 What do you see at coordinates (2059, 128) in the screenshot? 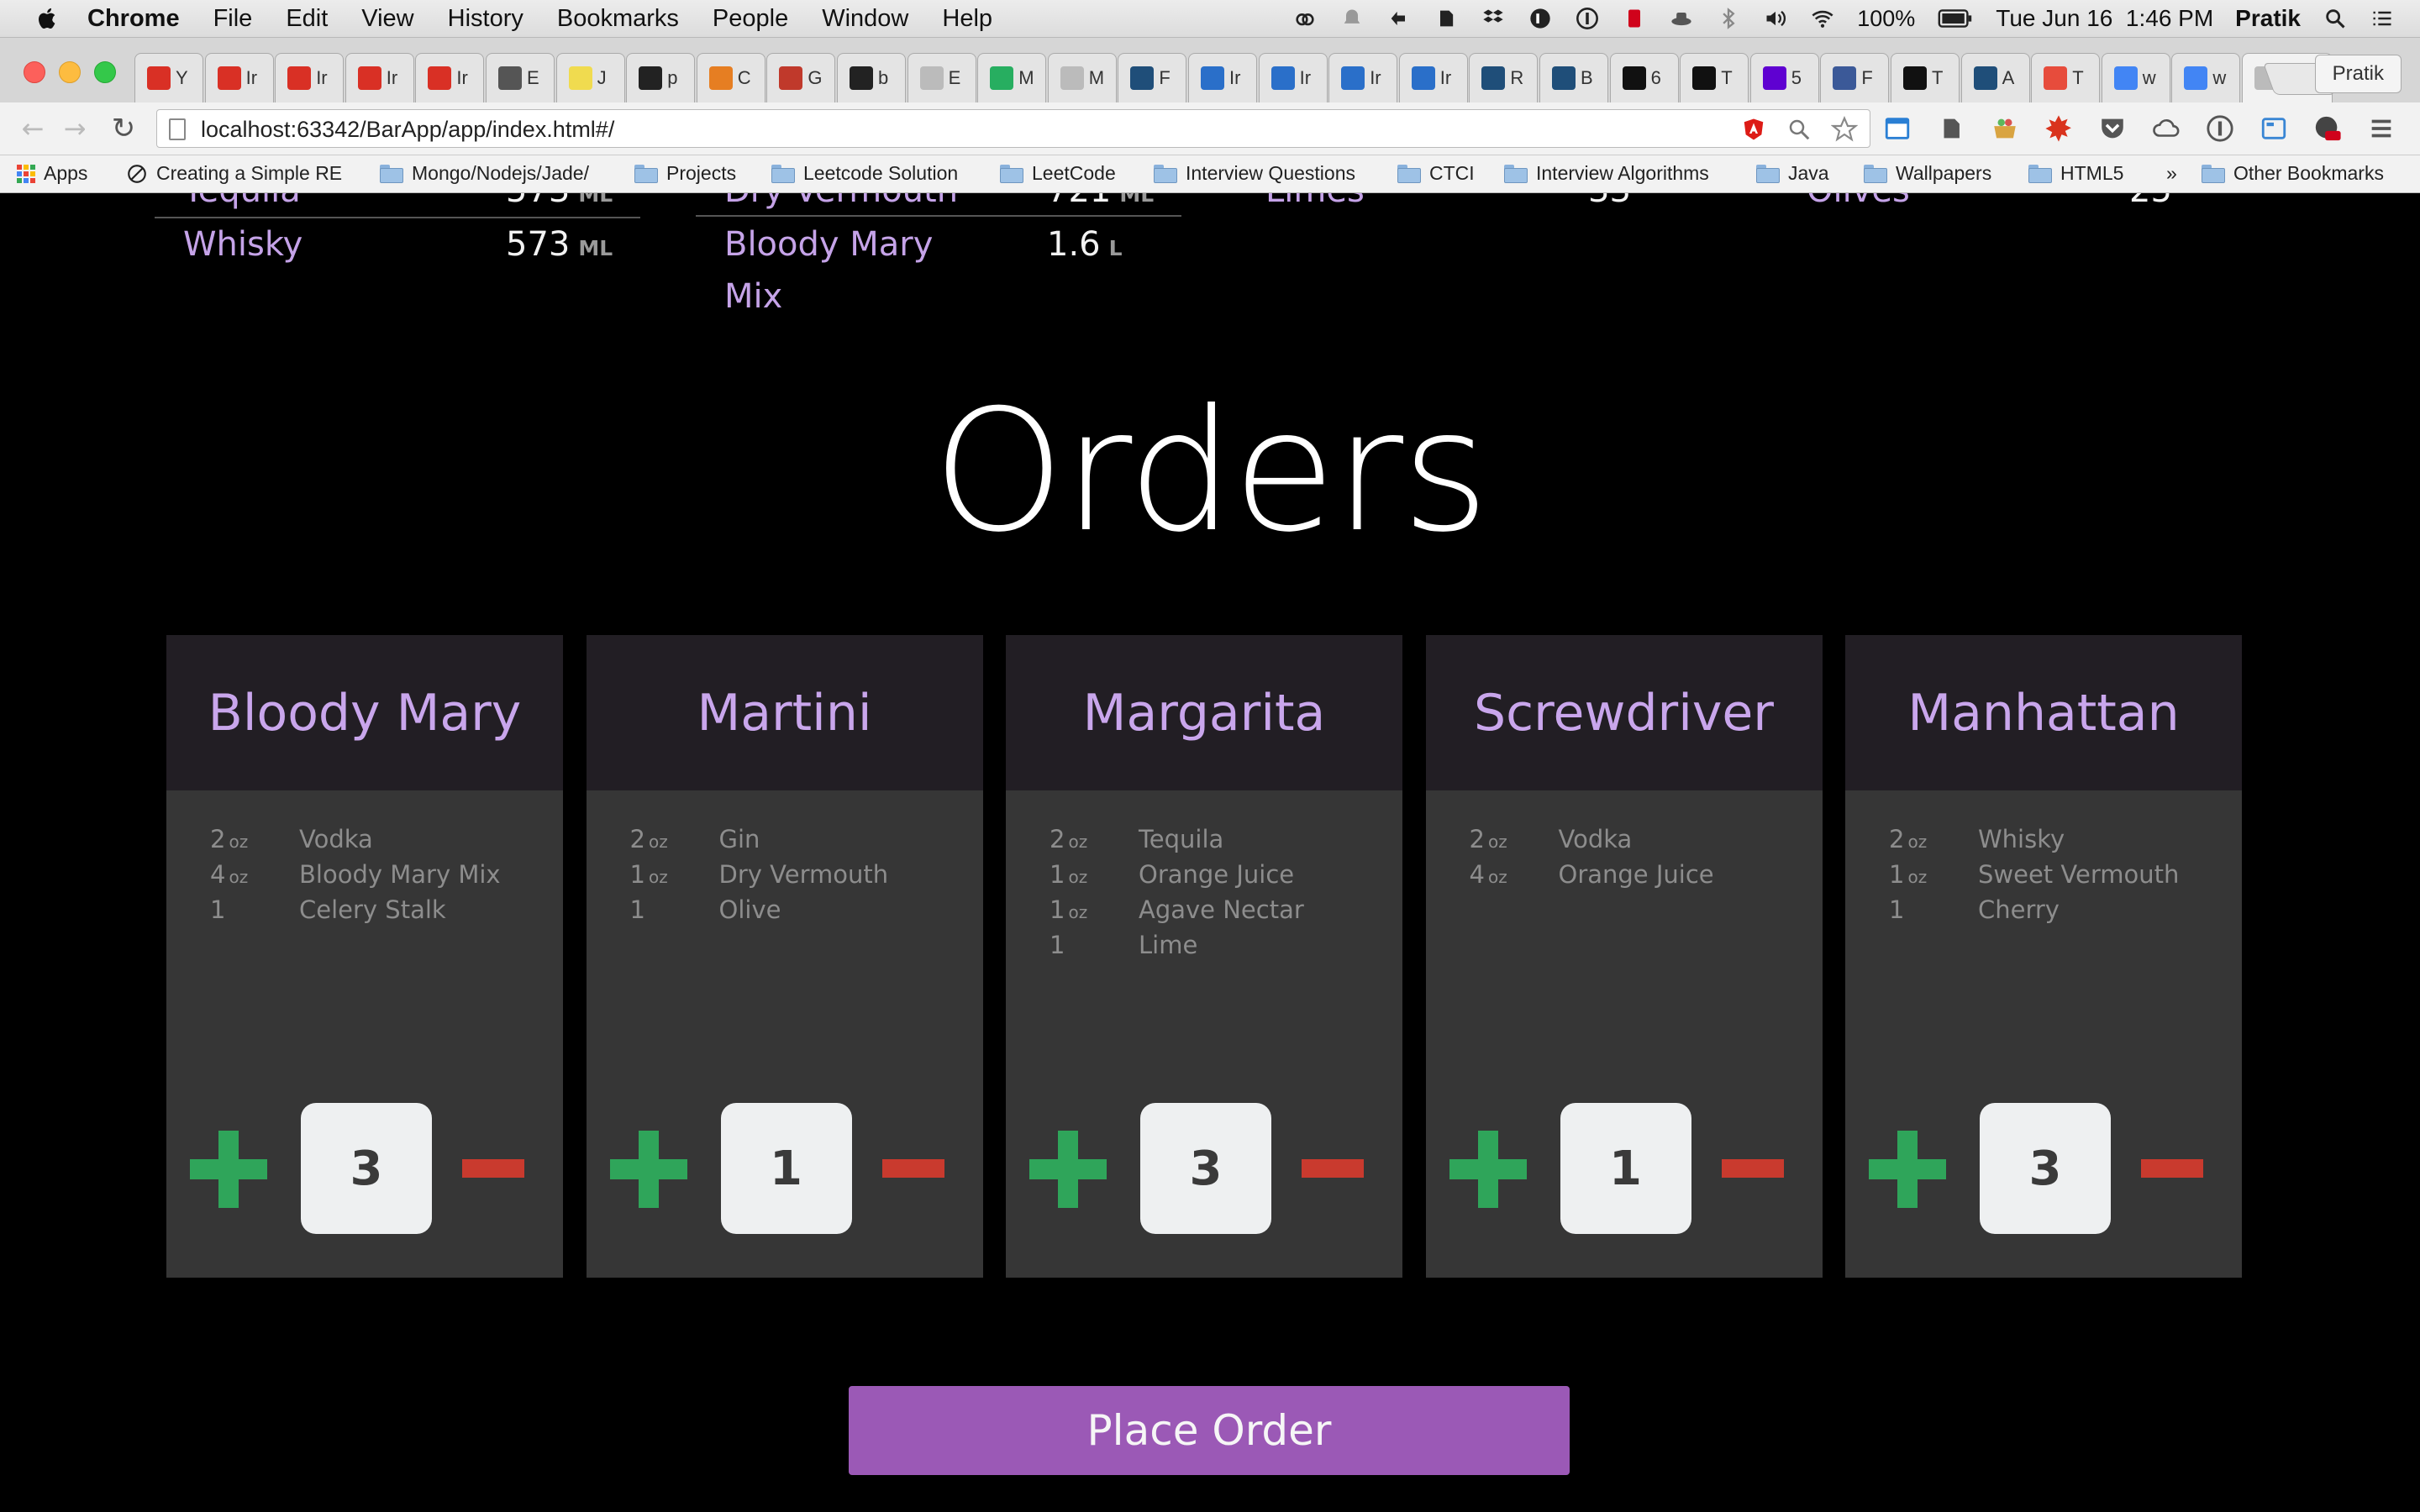
I see `red-burst-icon` at bounding box center [2059, 128].